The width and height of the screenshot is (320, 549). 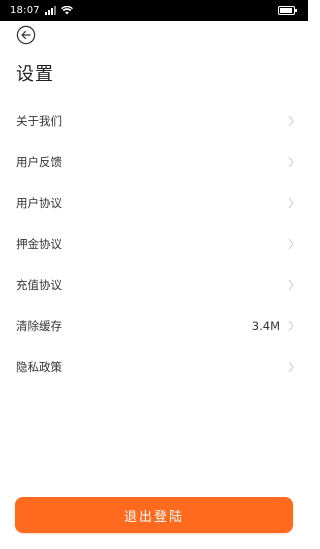 I want to click on menu-item-privacy-policy: 隐私政策, so click(x=154, y=366).